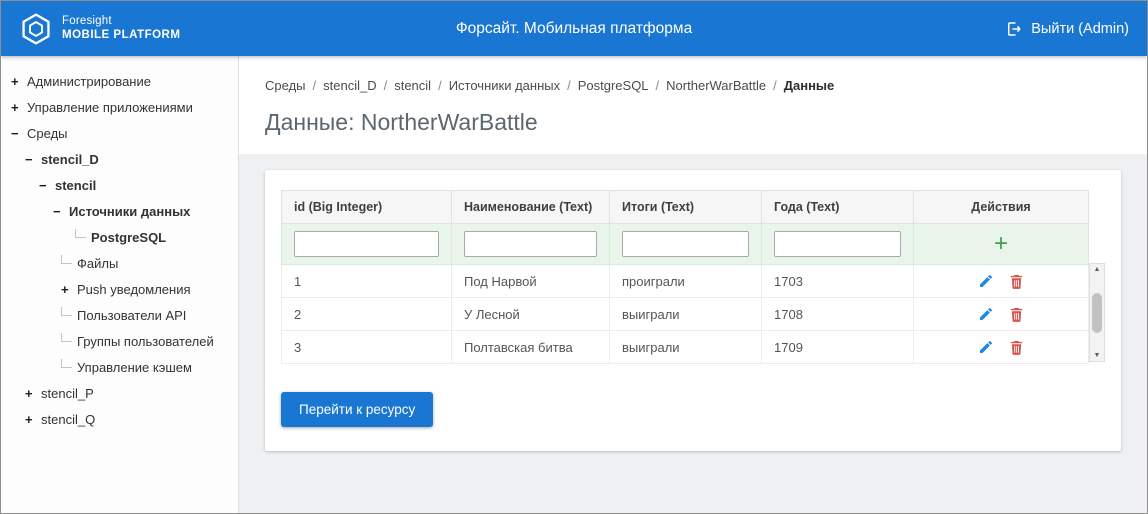  Describe the element at coordinates (366, 281) in the screenshot. I see `cell-id: 1` at that location.